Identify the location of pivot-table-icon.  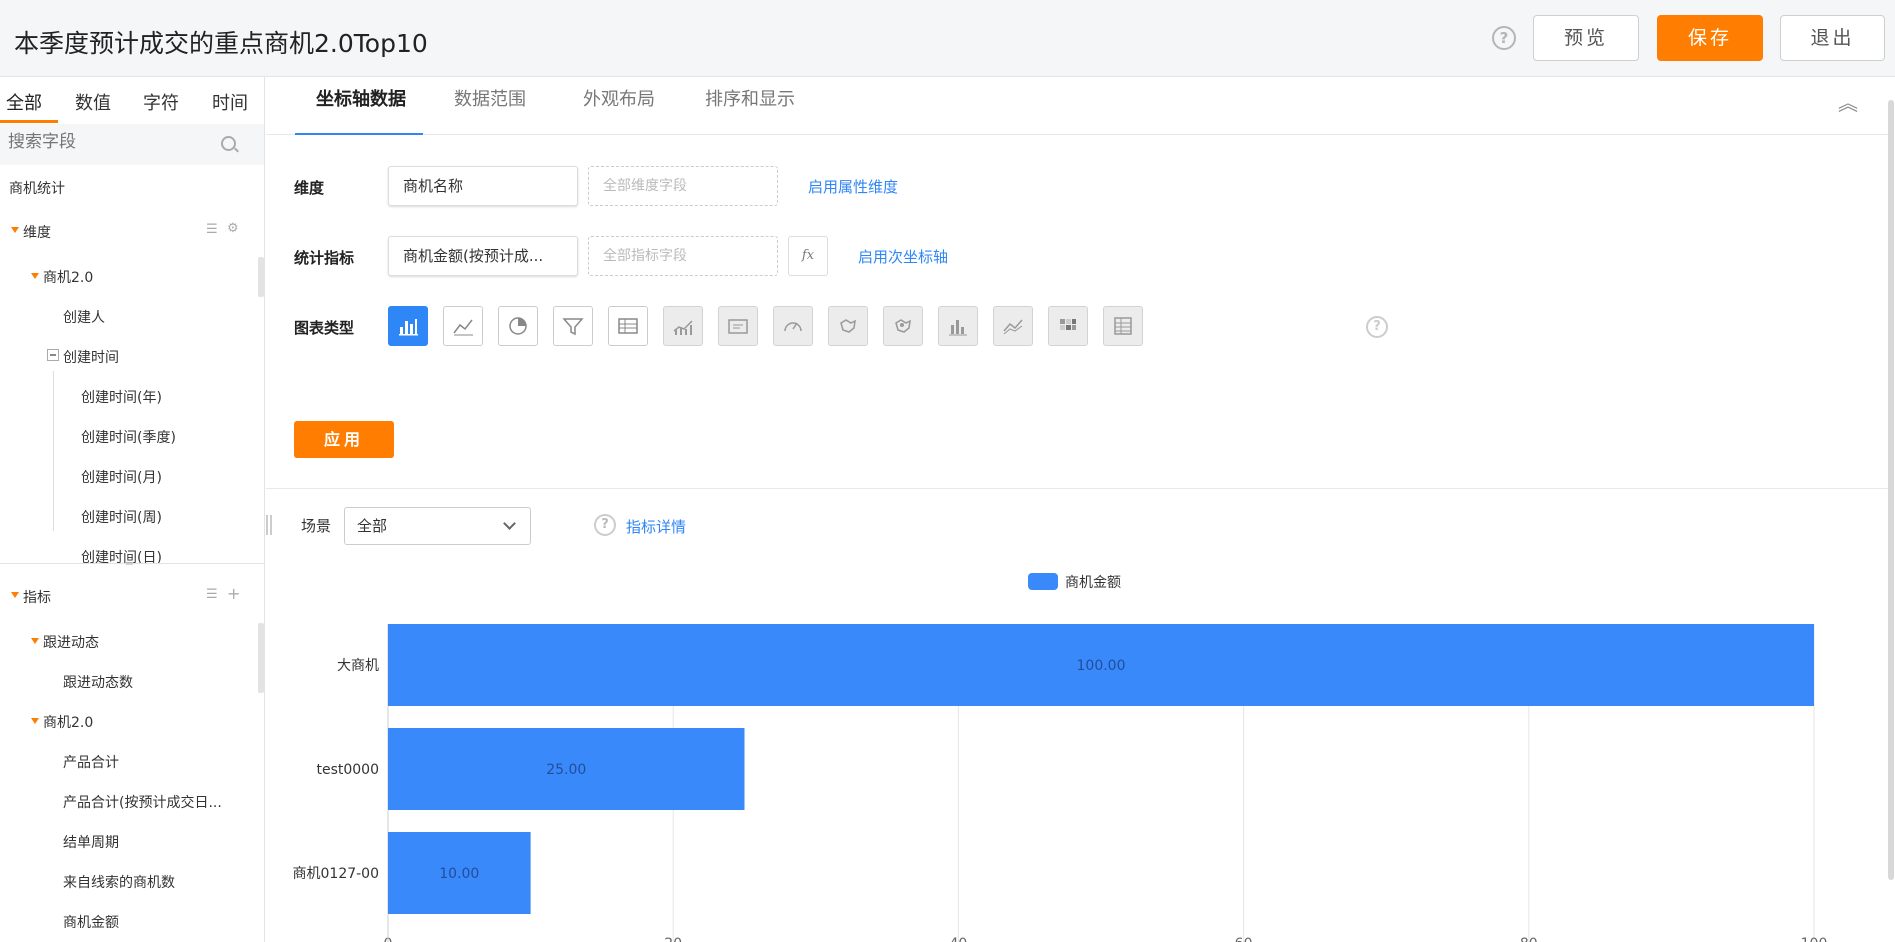
(1123, 326).